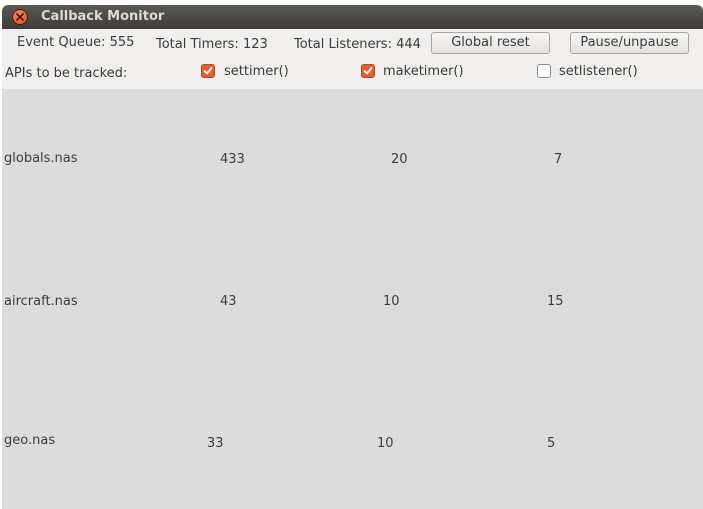  What do you see at coordinates (357, 44) in the screenshot?
I see `total-listeners-label: Total Listeners: 444` at bounding box center [357, 44].